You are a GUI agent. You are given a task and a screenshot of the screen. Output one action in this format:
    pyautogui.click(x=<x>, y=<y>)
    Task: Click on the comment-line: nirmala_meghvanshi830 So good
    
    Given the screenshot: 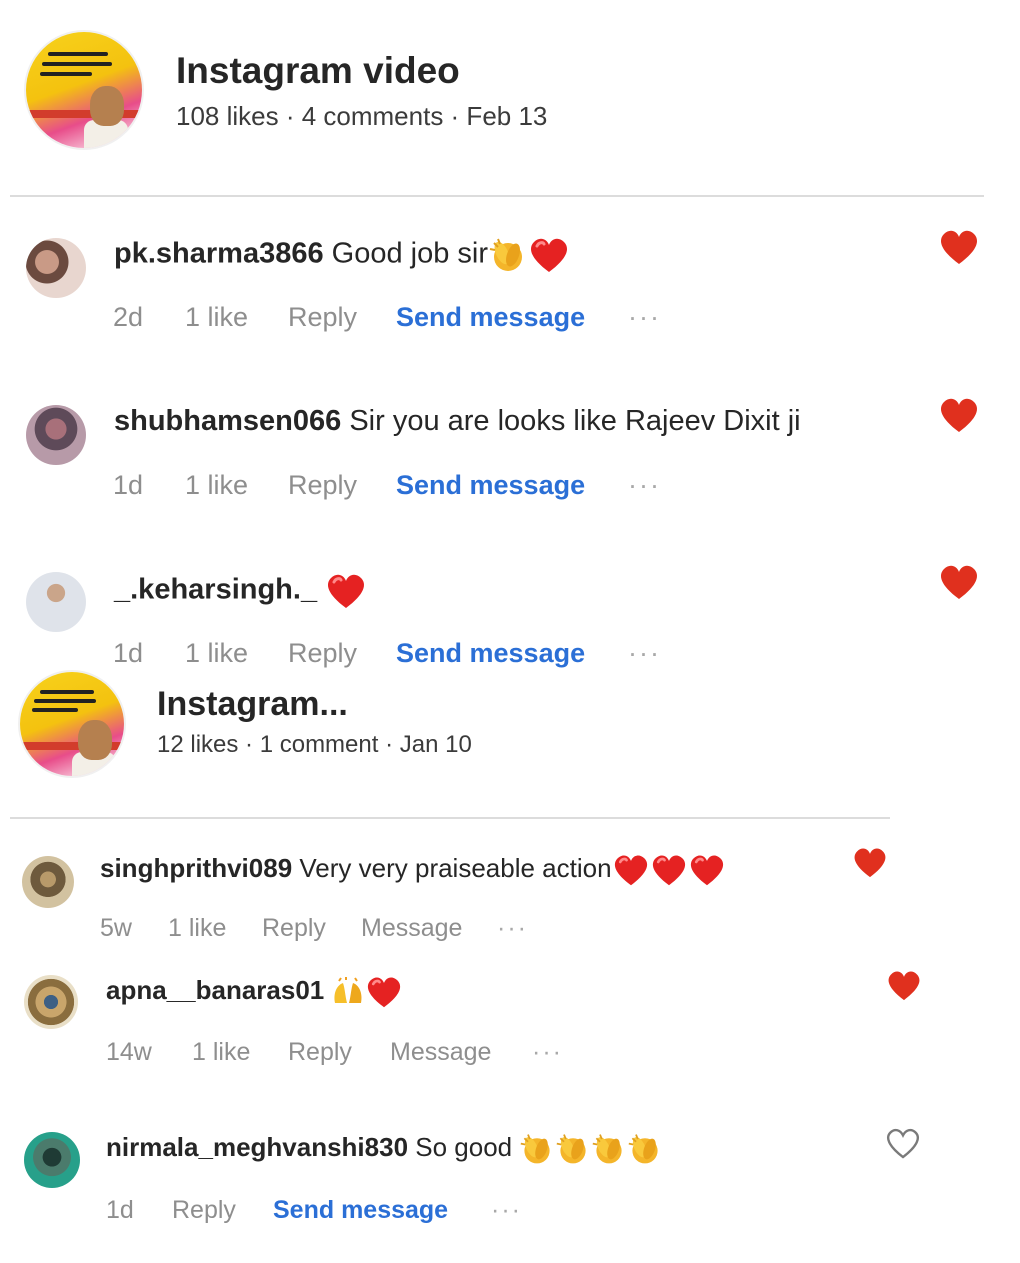 What is the action you would take?
    pyautogui.click(x=384, y=1149)
    